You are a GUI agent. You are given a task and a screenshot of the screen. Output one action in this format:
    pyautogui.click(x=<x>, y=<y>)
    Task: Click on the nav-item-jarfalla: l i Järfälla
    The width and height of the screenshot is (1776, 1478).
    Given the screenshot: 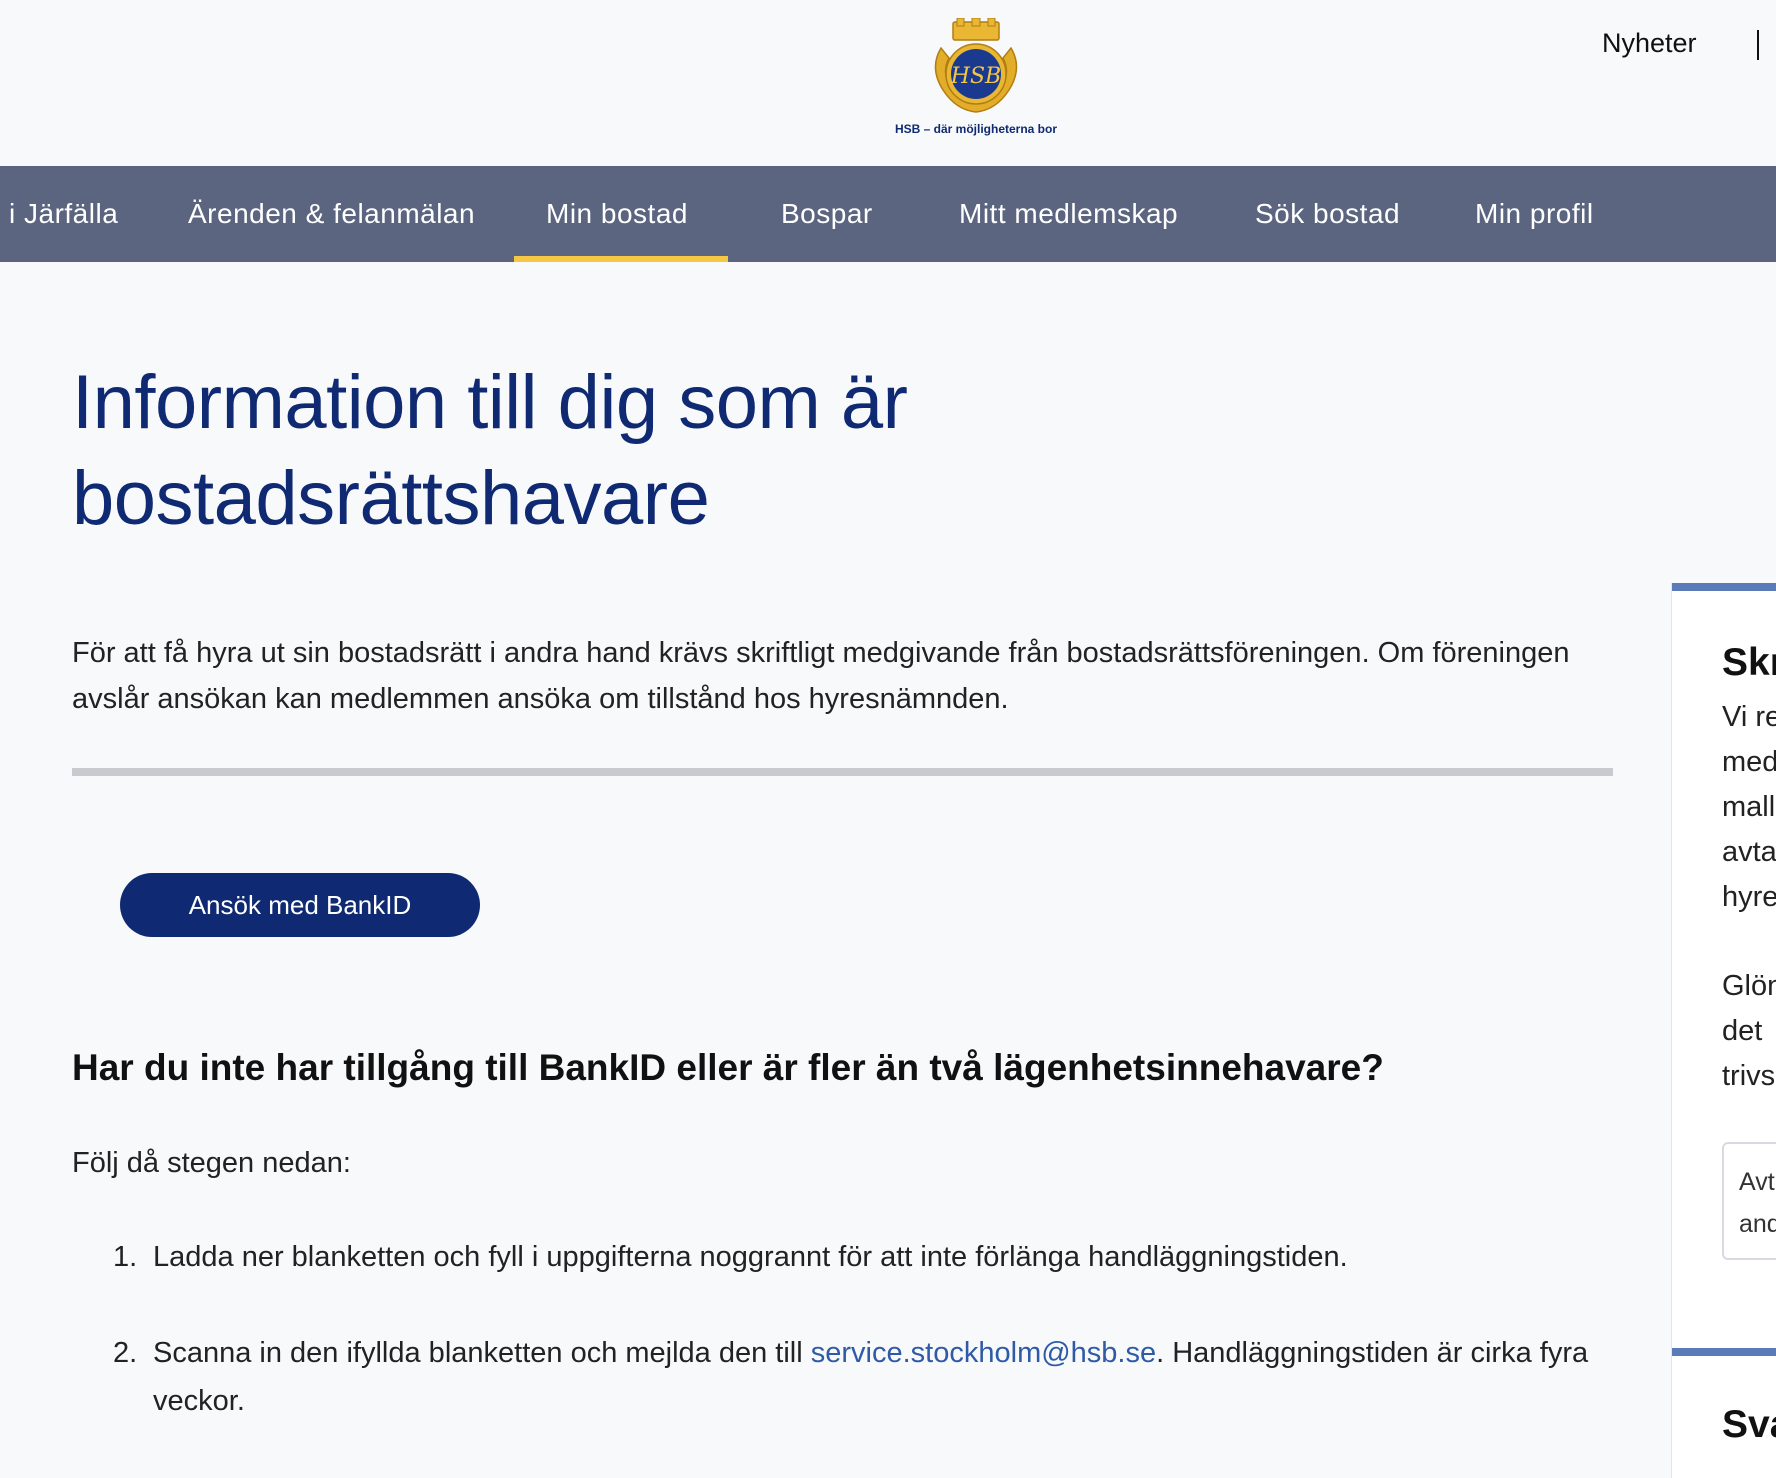 What is the action you would take?
    pyautogui.click(x=59, y=214)
    